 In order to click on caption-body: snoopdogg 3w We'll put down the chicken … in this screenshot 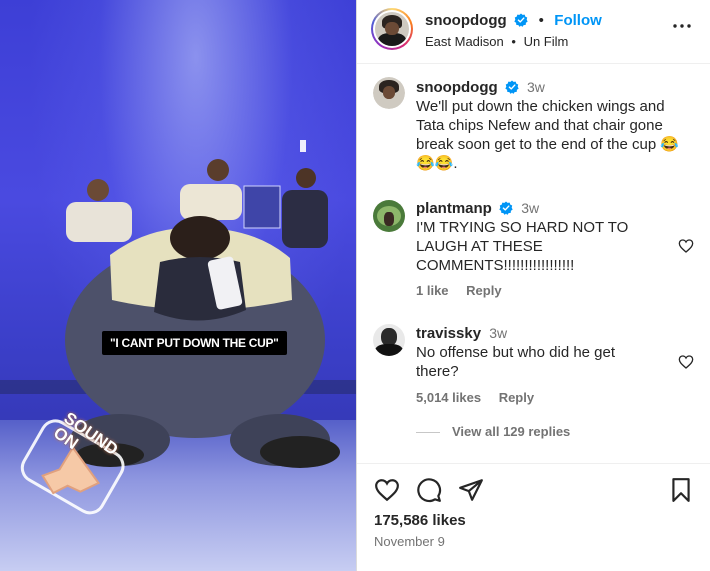, I will do `click(551, 125)`.